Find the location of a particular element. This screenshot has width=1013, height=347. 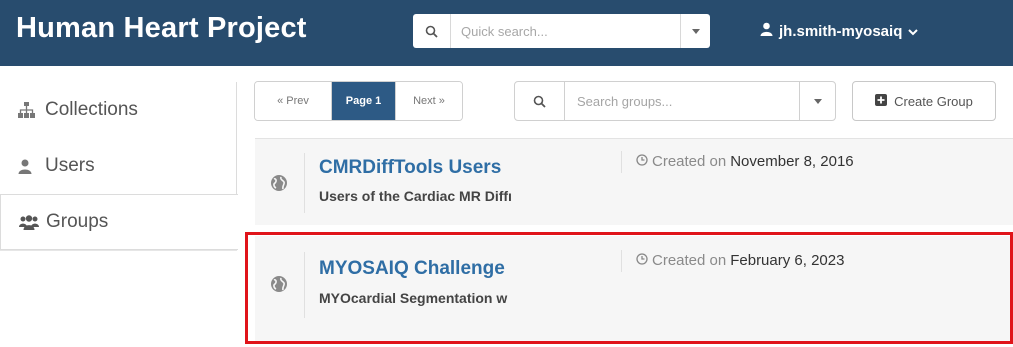

pagination: « Prev Page 1 Next » is located at coordinates (358, 101).